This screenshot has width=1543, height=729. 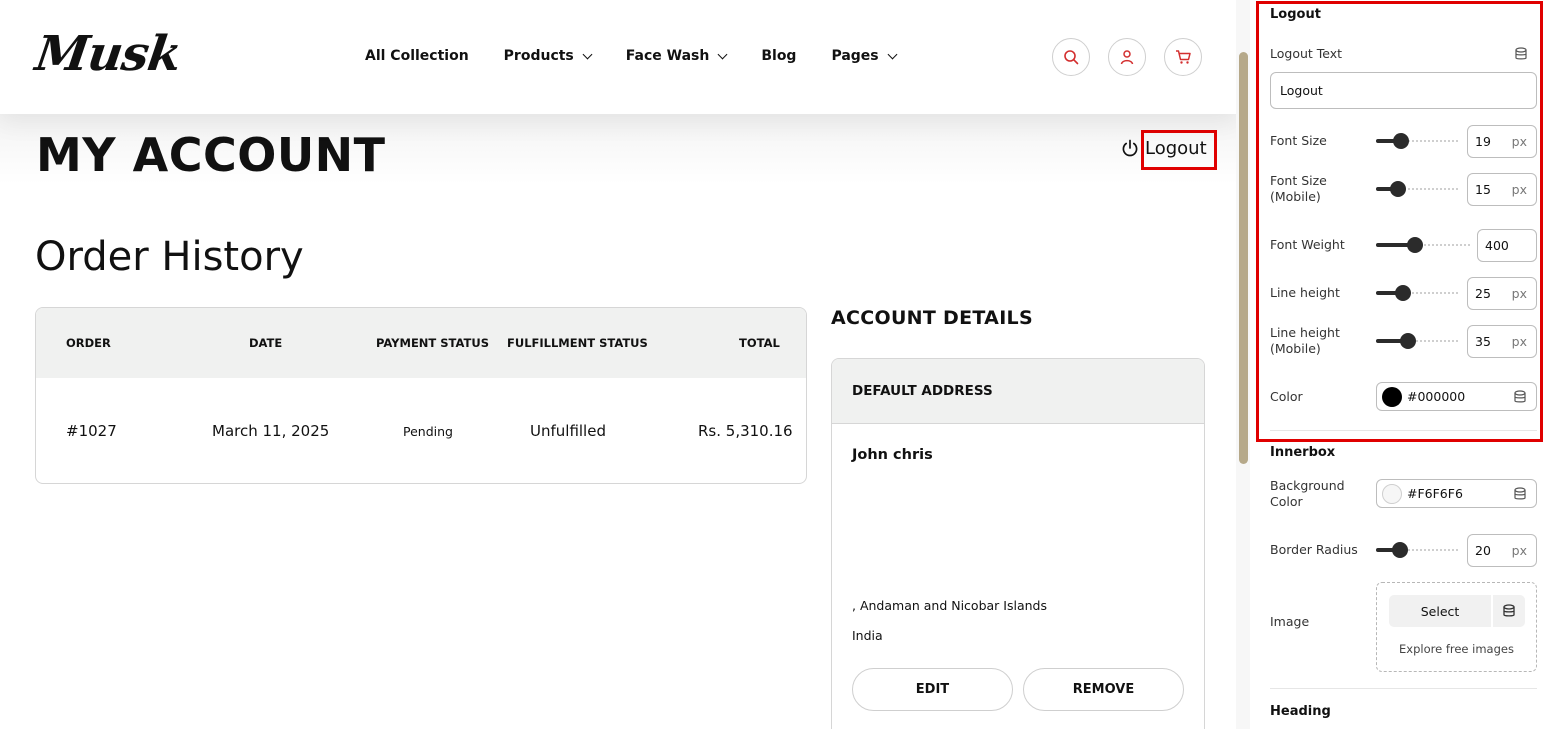 I want to click on nav-item-all-collection: All Collection, so click(x=417, y=56).